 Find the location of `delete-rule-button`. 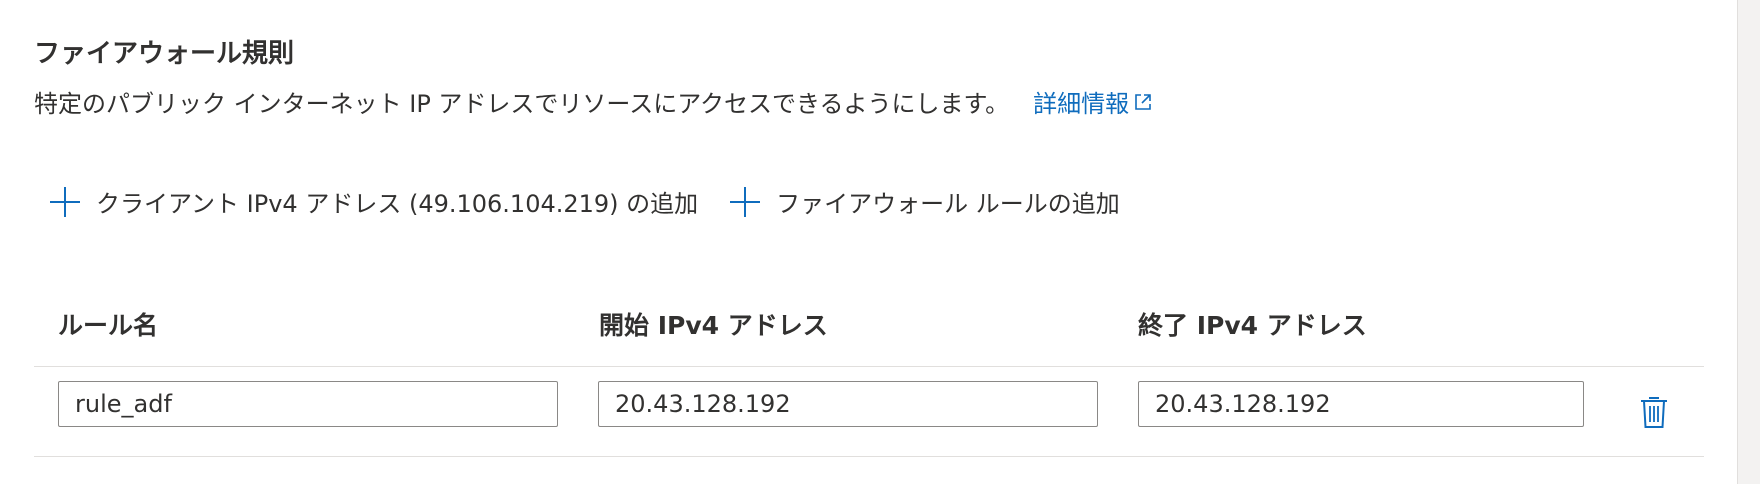

delete-rule-button is located at coordinates (1654, 412).